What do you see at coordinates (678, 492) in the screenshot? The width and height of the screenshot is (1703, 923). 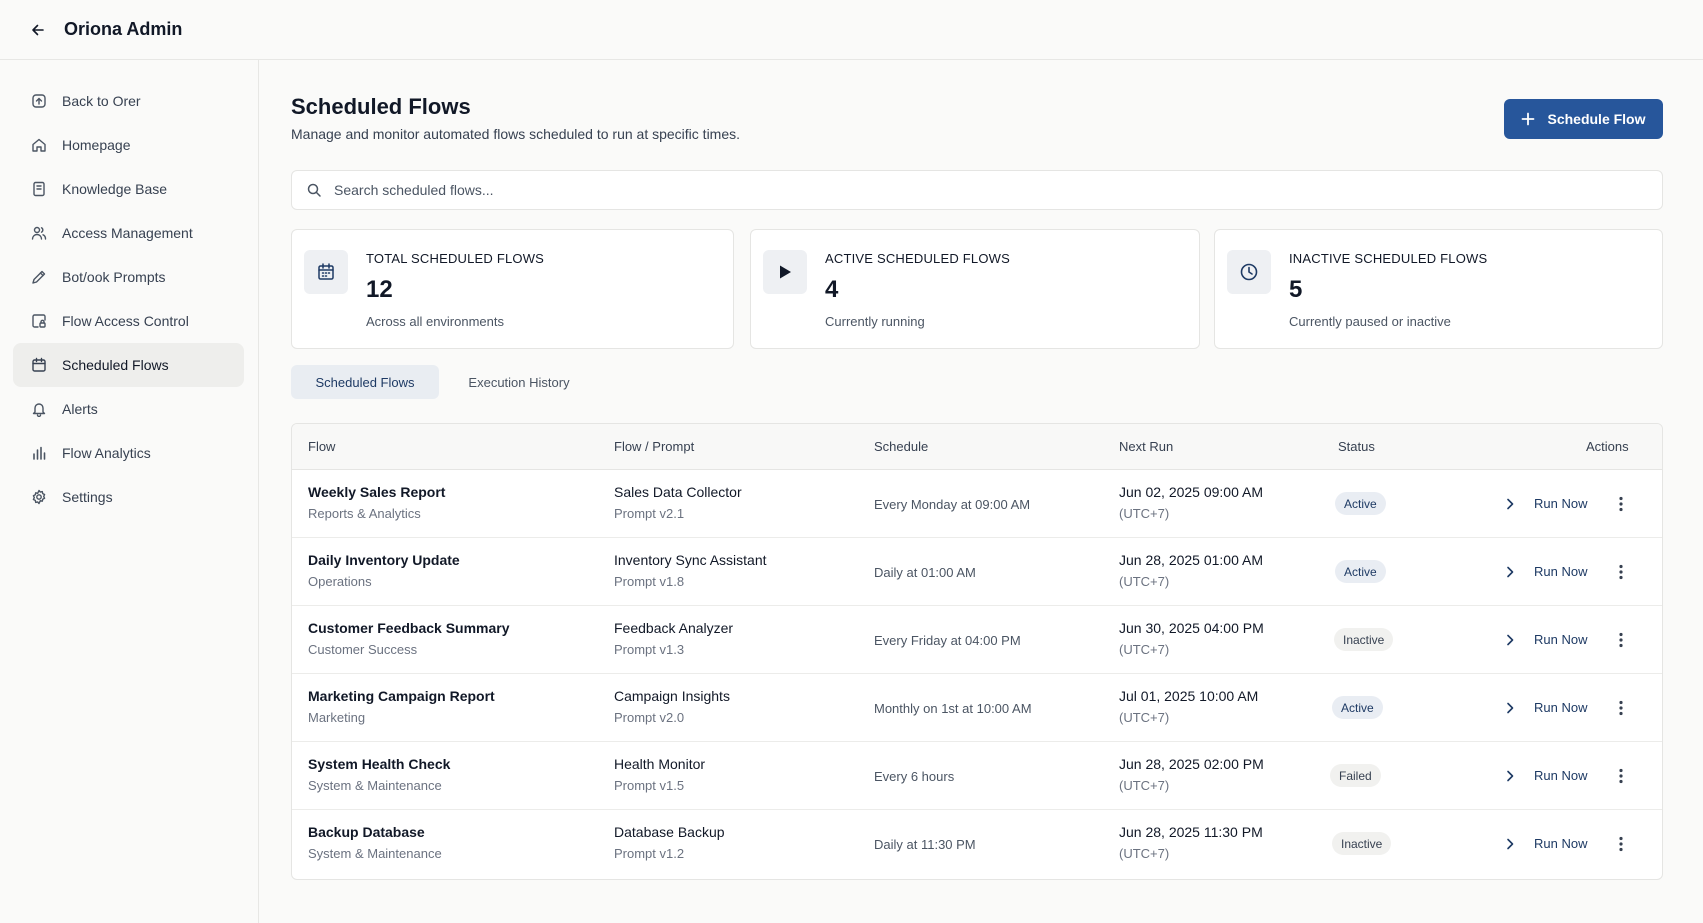 I see `prompt-name: Sales Data Collector` at bounding box center [678, 492].